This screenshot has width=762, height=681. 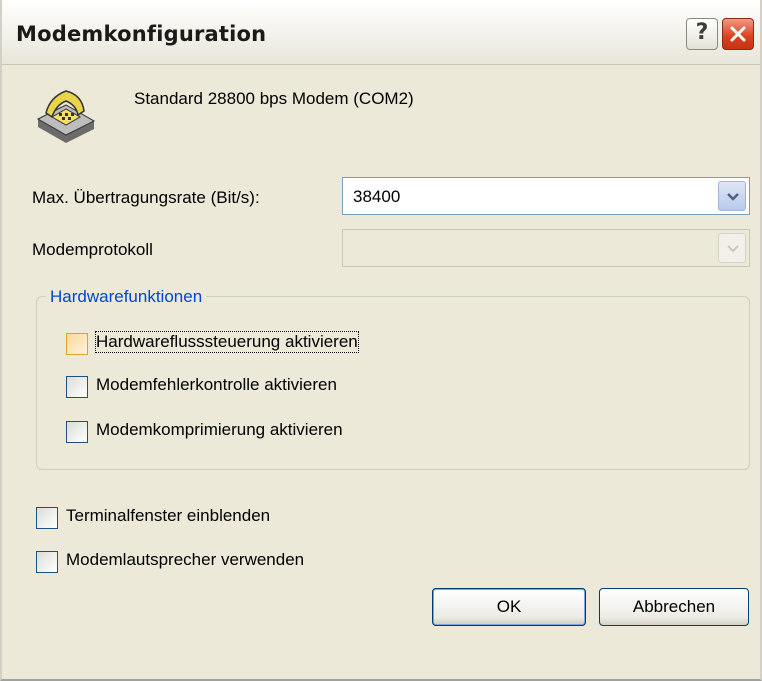 What do you see at coordinates (227, 342) in the screenshot?
I see `checkbox-label: Hardwareflusssteuerung aktivieren` at bounding box center [227, 342].